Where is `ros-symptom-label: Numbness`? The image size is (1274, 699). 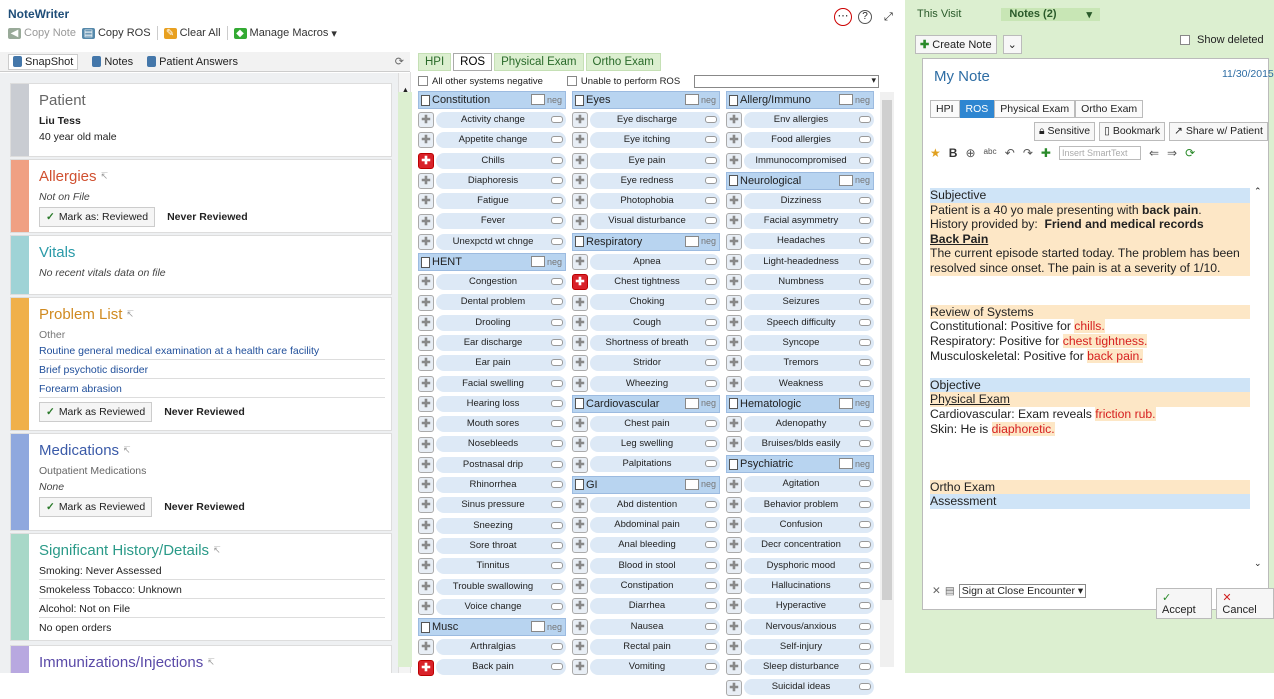
ros-symptom-label: Numbness is located at coordinates (809, 282).